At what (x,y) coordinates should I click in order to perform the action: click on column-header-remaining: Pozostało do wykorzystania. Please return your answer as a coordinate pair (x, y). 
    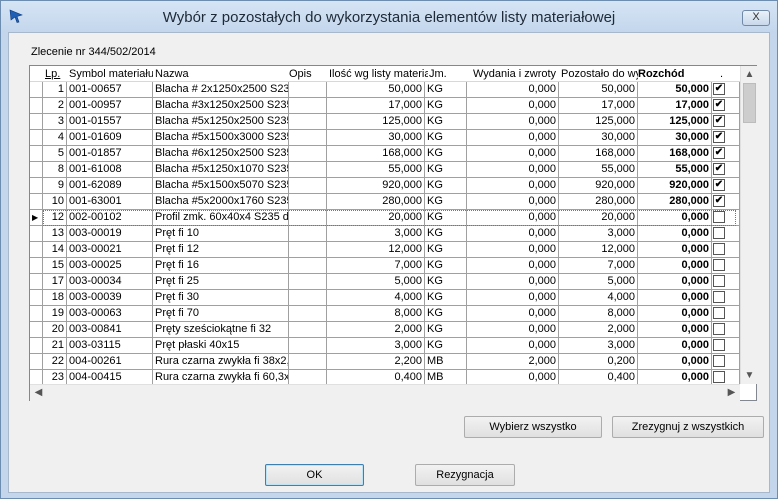
    Looking at the image, I should click on (598, 74).